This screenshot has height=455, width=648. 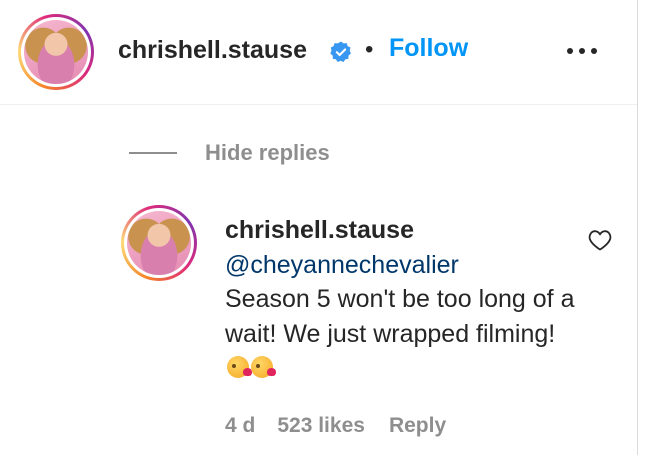 What do you see at coordinates (267, 153) in the screenshot?
I see `hide-replies-button: Hide replies` at bounding box center [267, 153].